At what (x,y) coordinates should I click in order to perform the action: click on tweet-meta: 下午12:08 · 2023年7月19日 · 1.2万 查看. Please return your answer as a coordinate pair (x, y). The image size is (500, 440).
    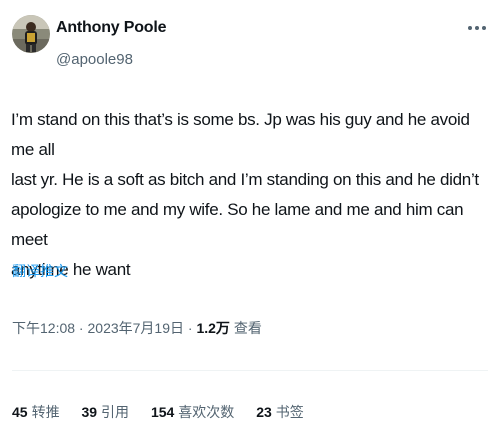
    Looking at the image, I should click on (137, 328).